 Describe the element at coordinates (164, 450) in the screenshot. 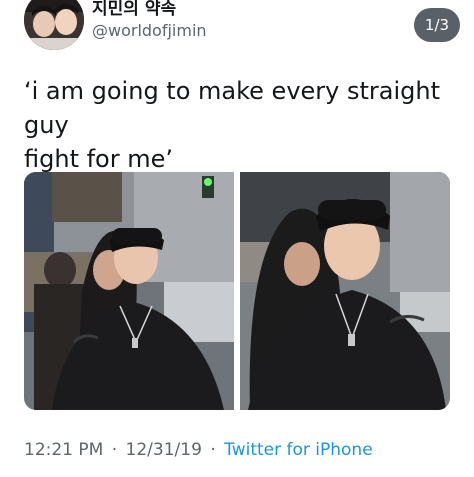

I see `tweet-date: 12/31/19` at that location.